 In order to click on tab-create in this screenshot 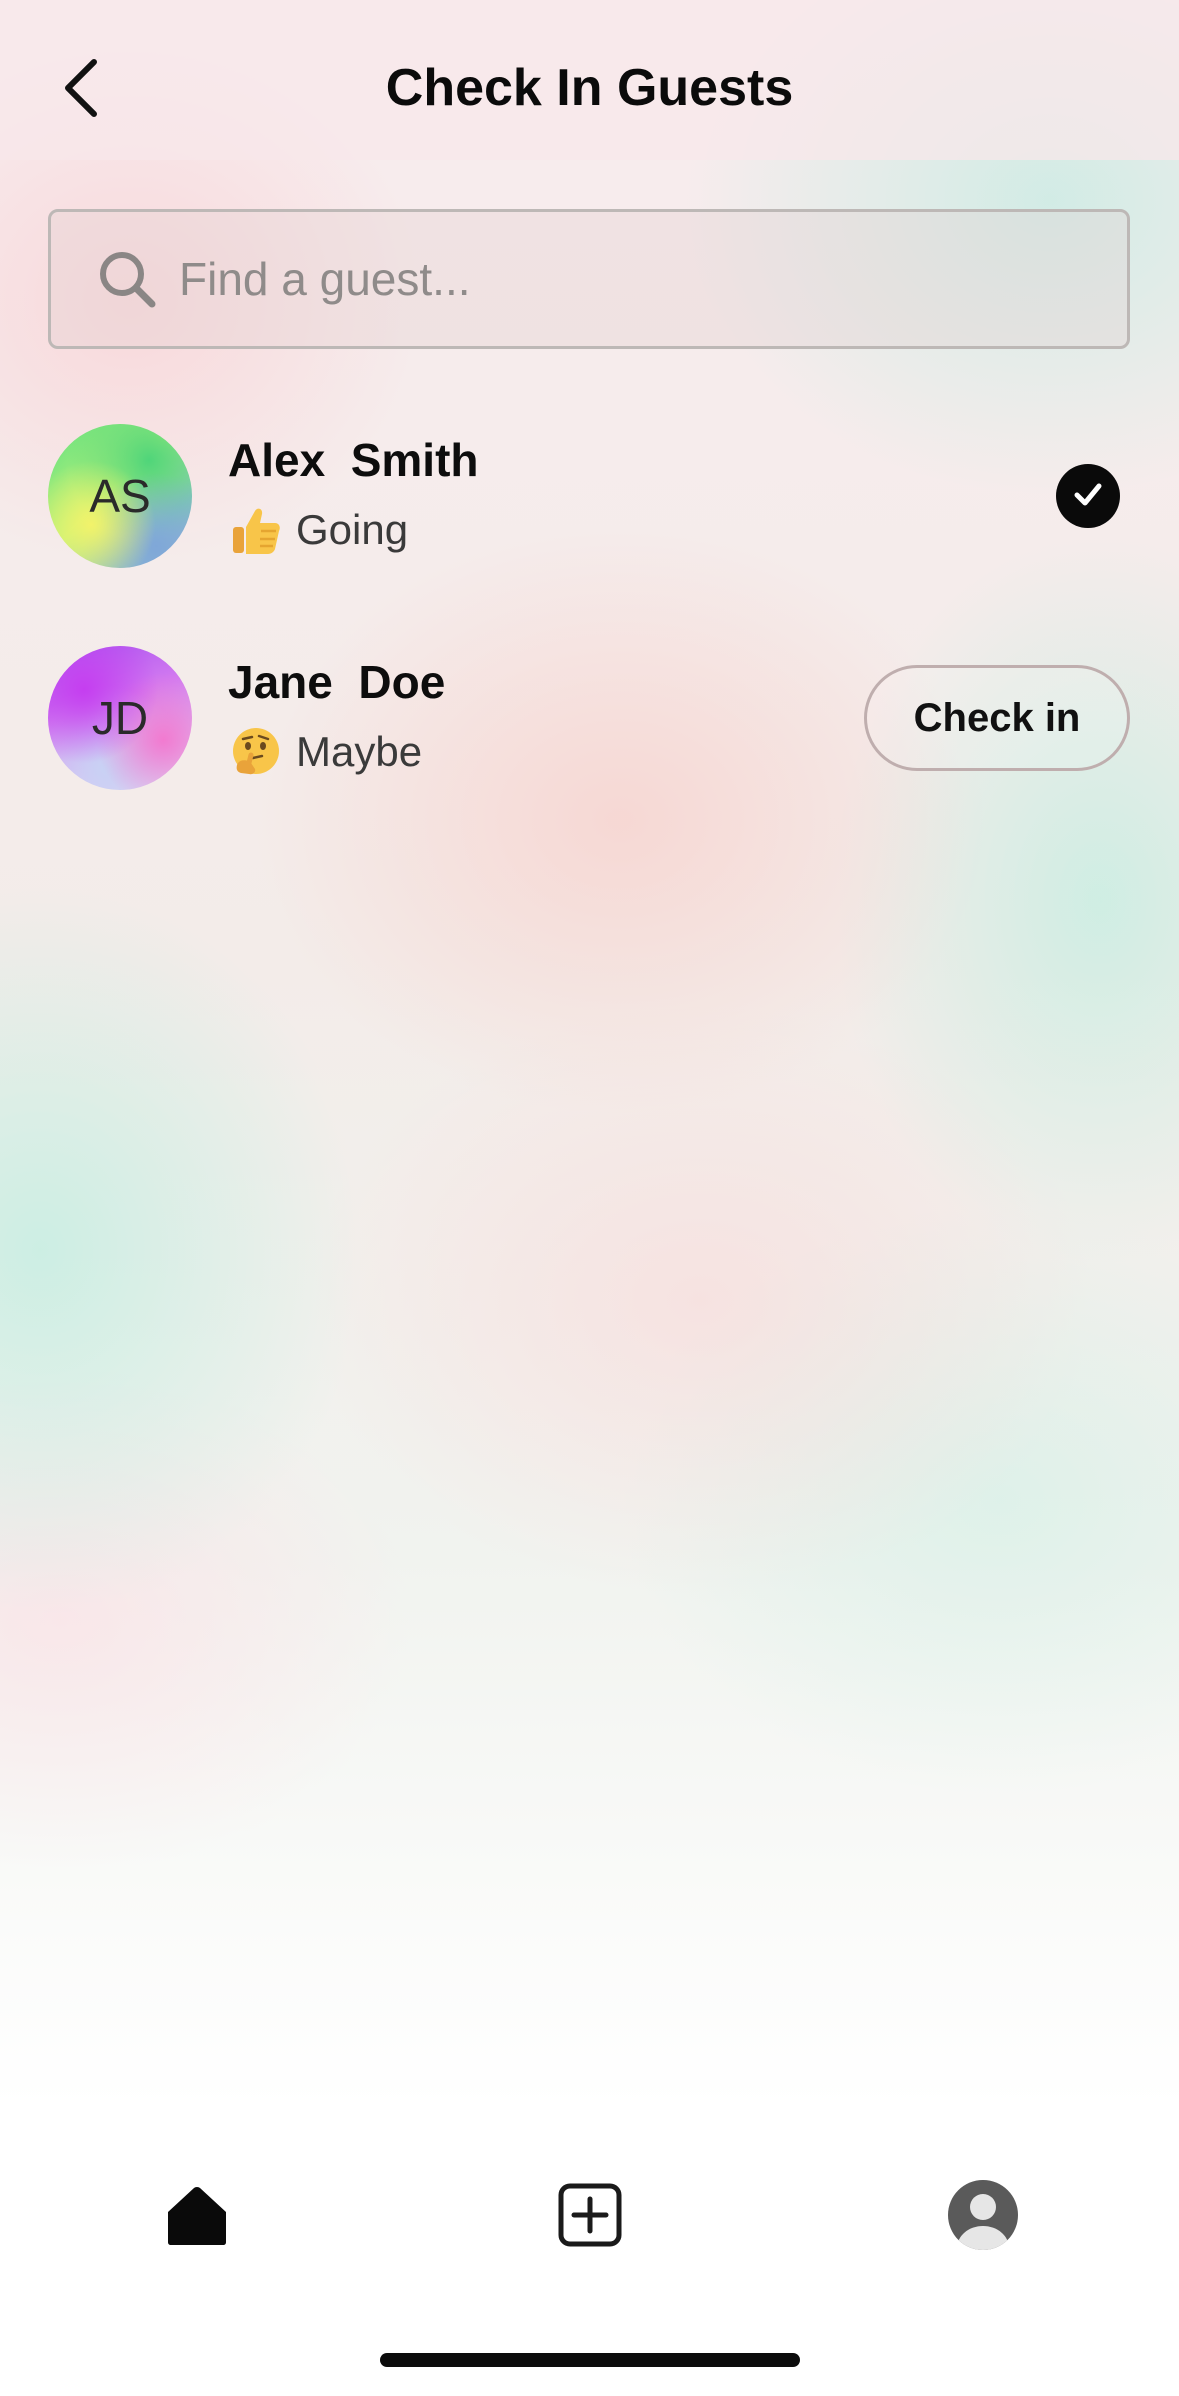, I will do `click(590, 2217)`.